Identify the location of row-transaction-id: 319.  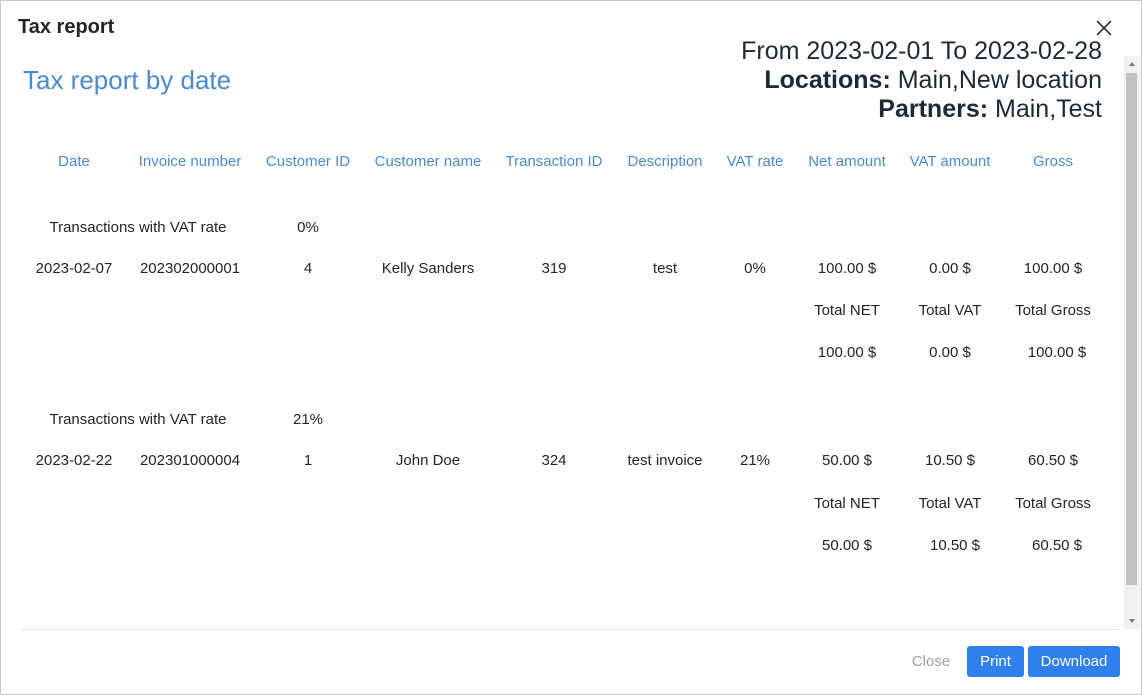
(554, 268).